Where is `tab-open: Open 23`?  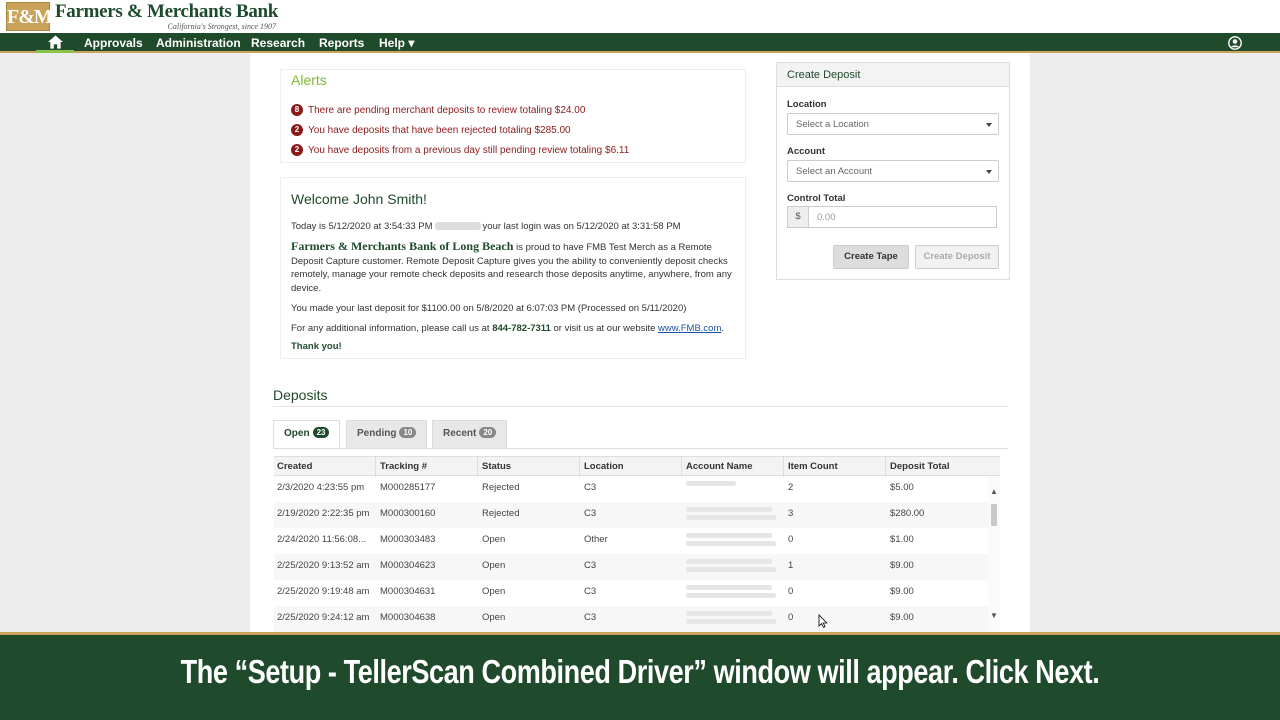 tab-open: Open 23 is located at coordinates (307, 434).